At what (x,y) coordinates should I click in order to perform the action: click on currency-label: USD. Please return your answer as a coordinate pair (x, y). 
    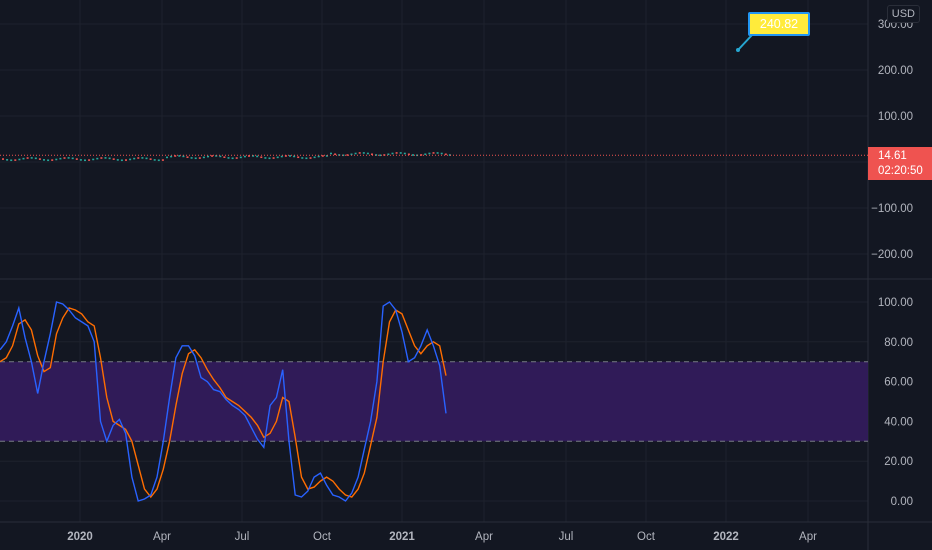
    Looking at the image, I should click on (903, 14).